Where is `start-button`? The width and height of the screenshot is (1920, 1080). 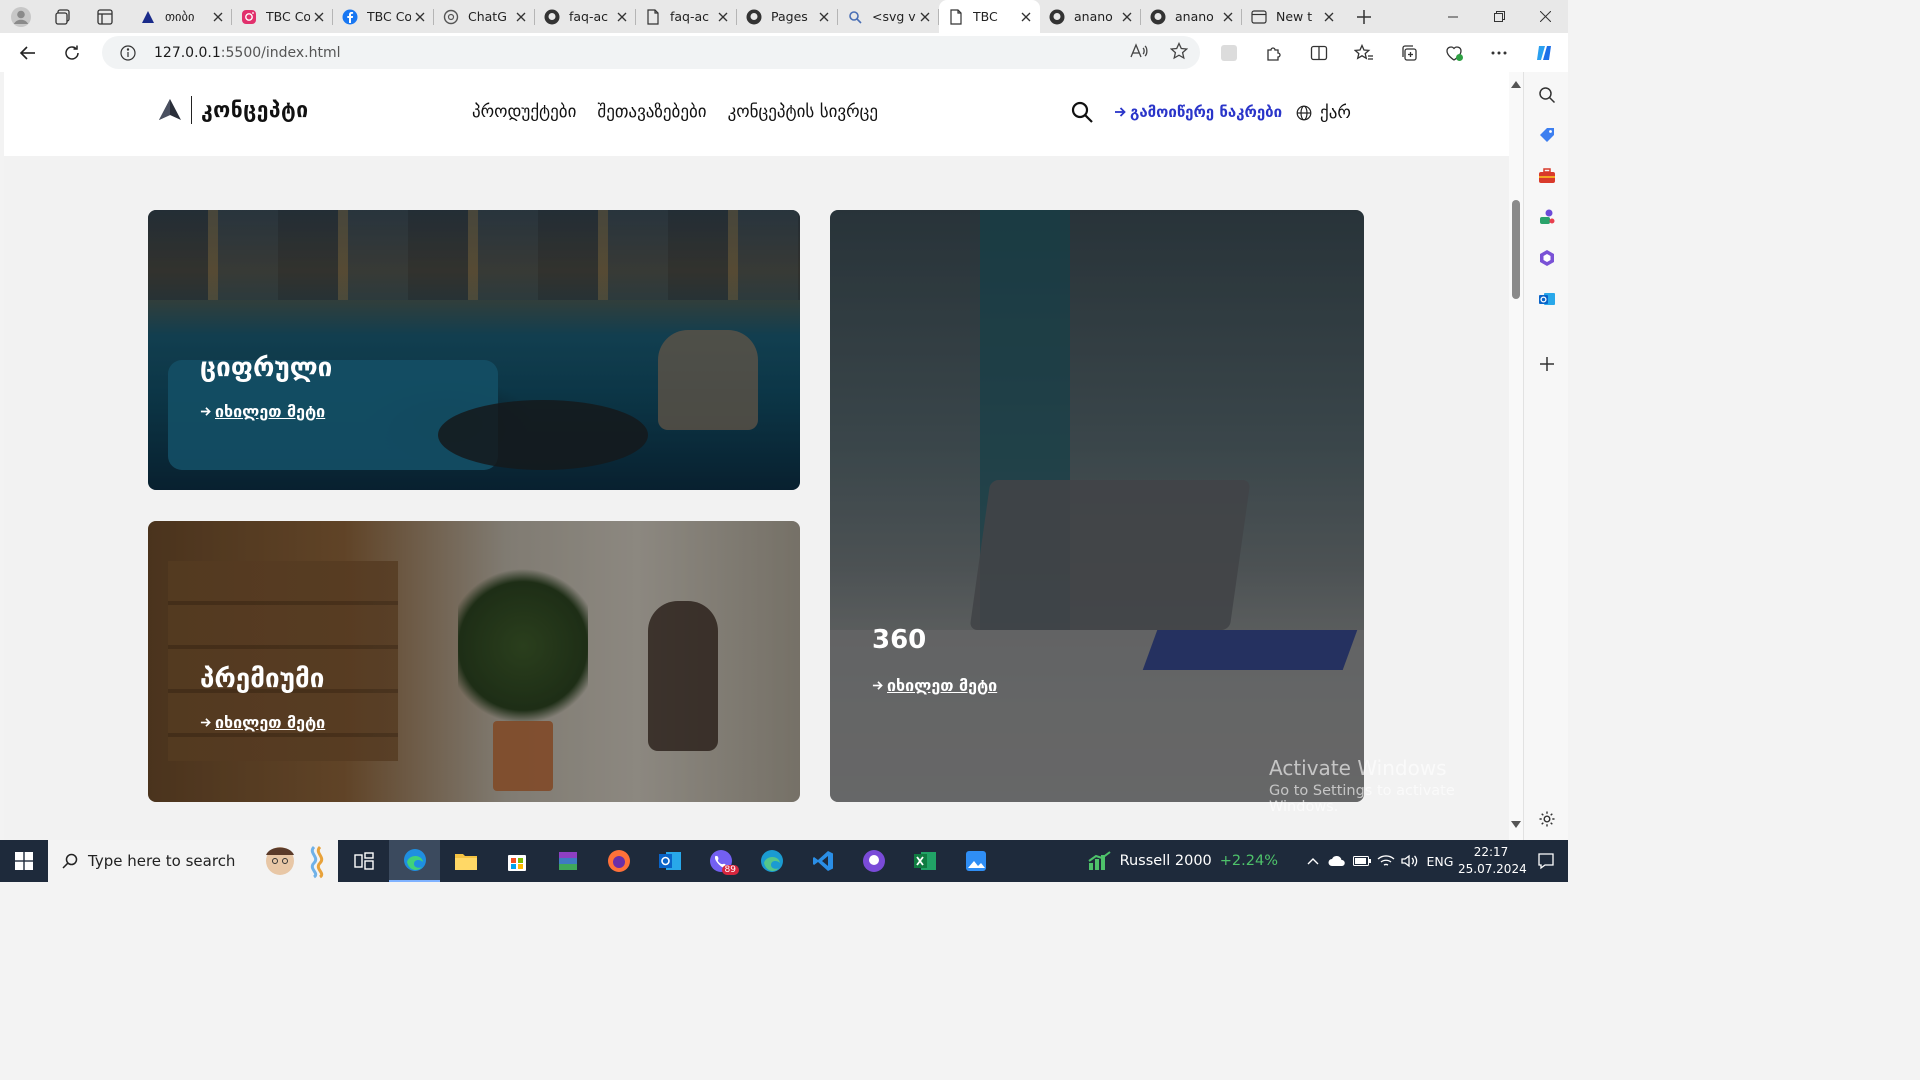
start-button is located at coordinates (24, 861).